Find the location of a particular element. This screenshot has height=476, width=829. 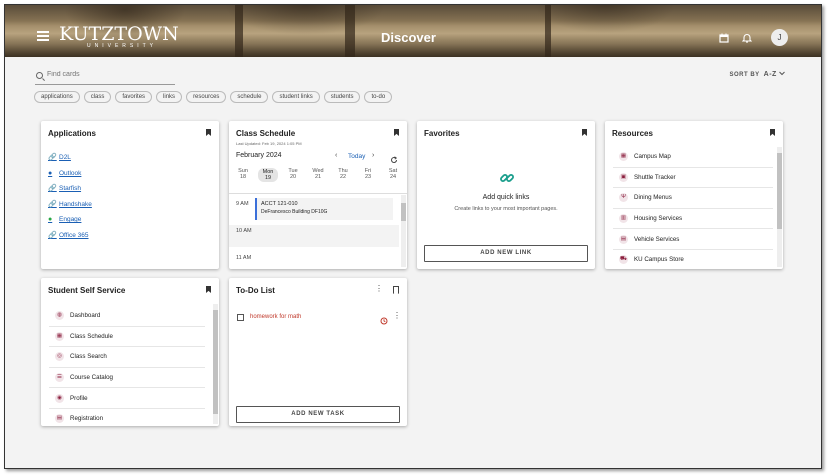

task-options-icon: ⋮ is located at coordinates (397, 315).